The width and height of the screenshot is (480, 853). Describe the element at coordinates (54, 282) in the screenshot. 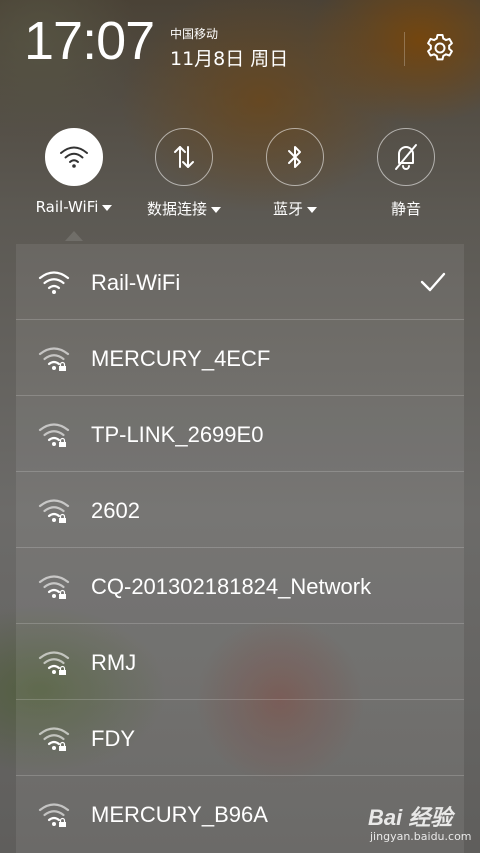

I see `wifi-signal-icon` at that location.